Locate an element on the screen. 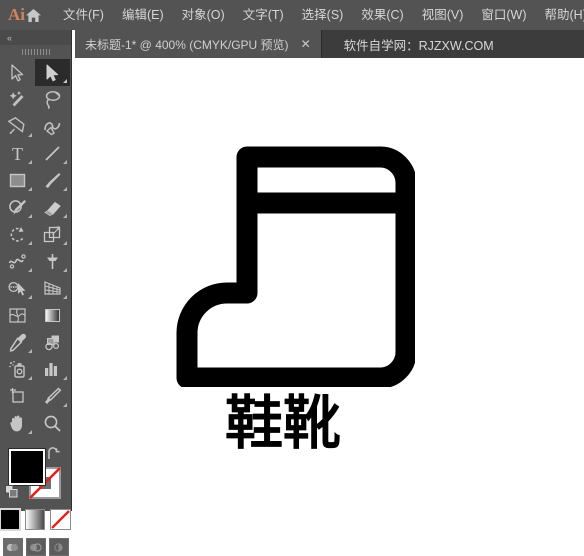 This screenshot has width=584, height=556. eyedropper-tool is located at coordinates (17, 342).